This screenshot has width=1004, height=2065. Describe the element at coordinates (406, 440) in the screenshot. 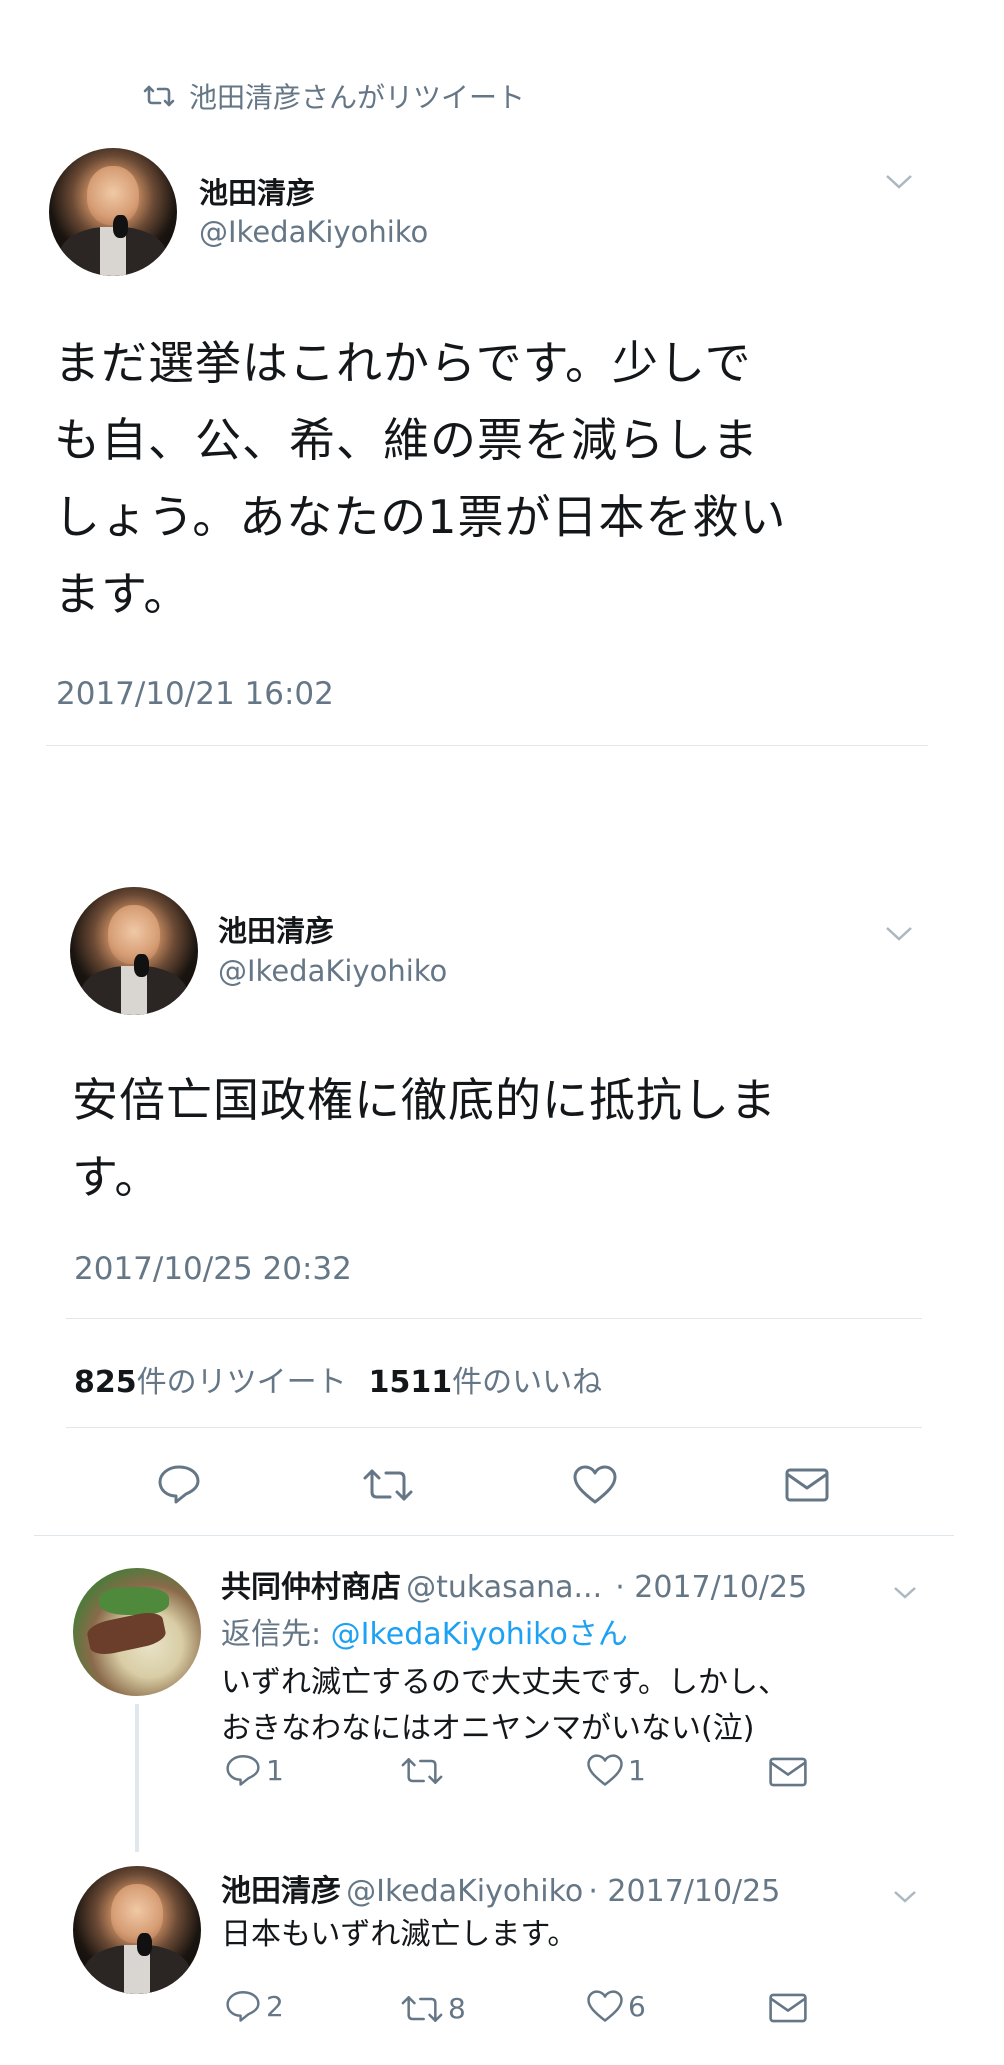

I see `tweet-text-line: も自、公、希、維の票を減らしま` at that location.